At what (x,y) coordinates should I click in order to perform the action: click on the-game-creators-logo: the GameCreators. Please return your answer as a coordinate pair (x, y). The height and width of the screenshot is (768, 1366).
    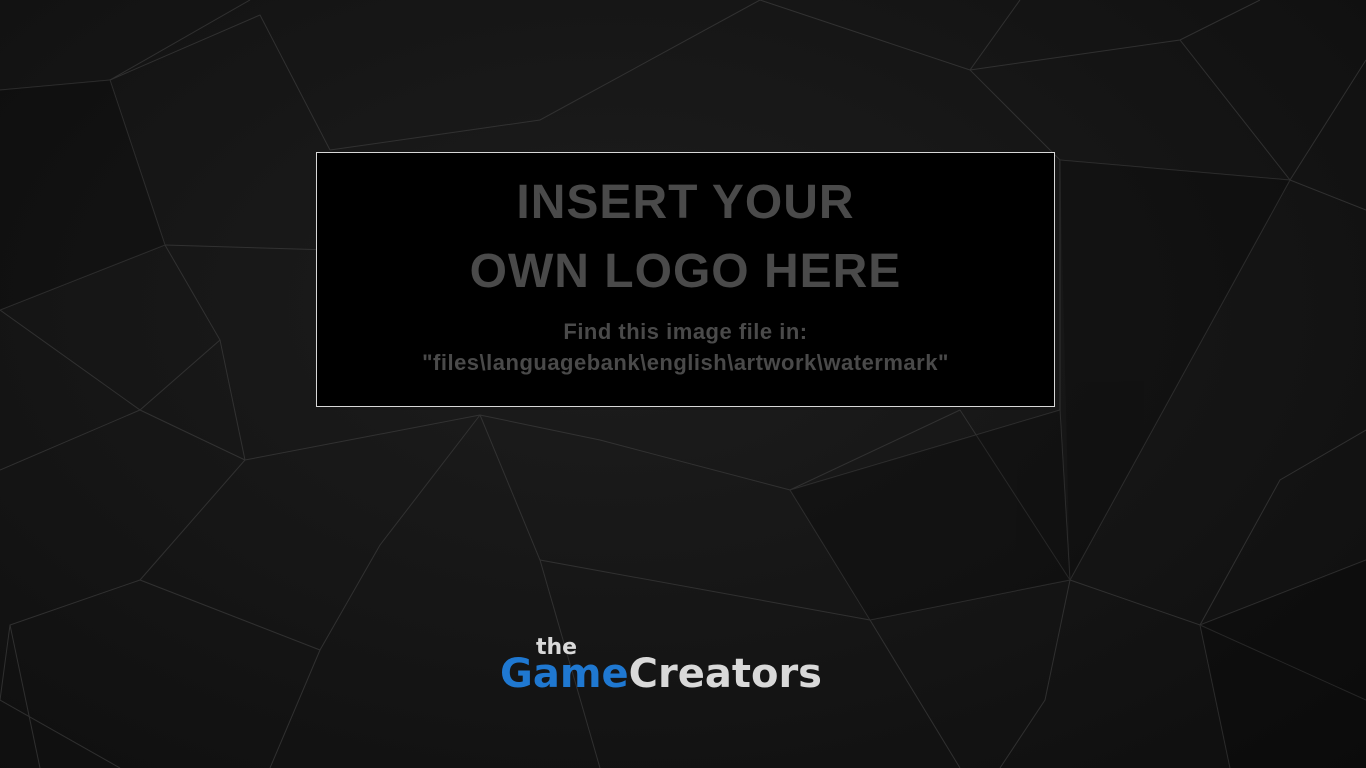
    Looking at the image, I should click on (685, 667).